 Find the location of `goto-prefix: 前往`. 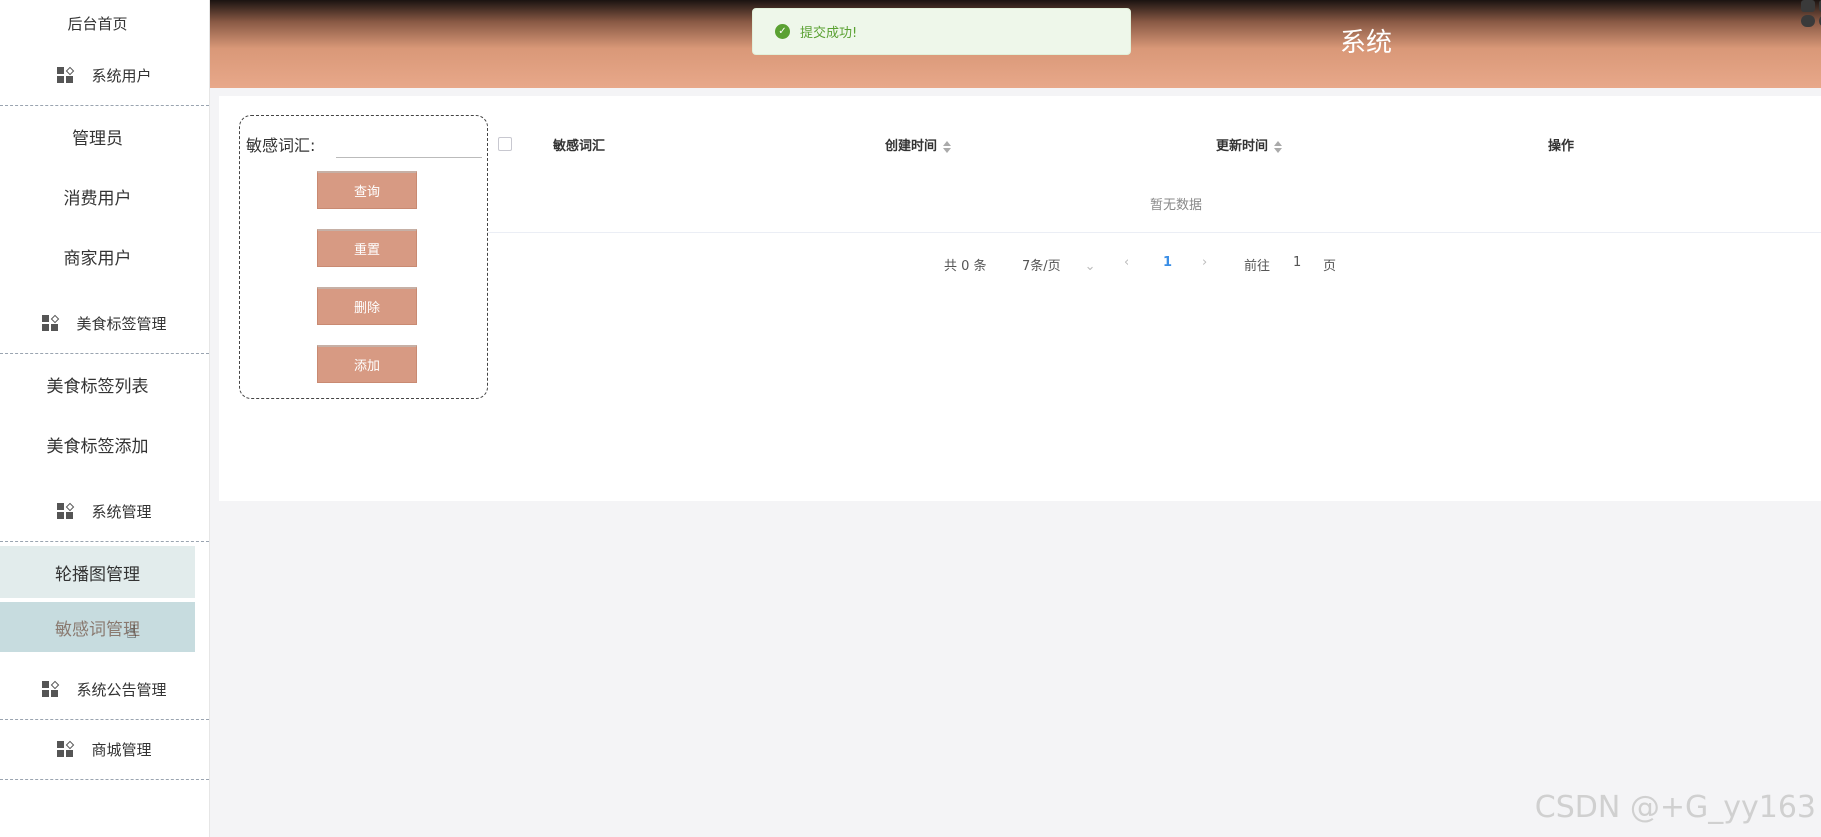

goto-prefix: 前往 is located at coordinates (1257, 266).